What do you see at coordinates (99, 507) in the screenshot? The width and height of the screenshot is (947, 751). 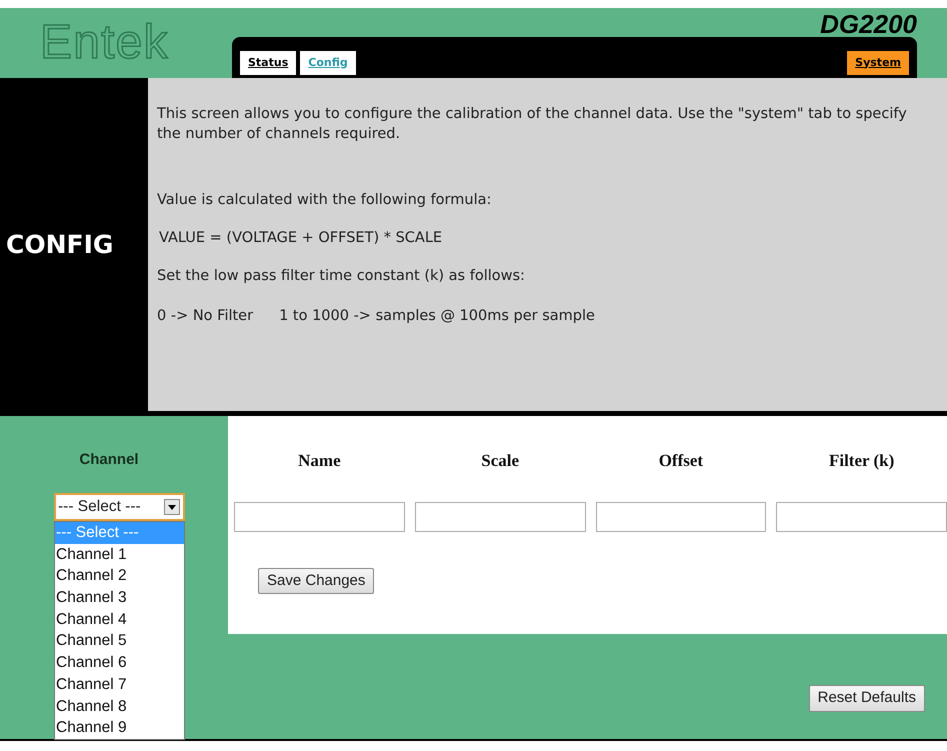 I see `dropdown-value: --- Select ---` at bounding box center [99, 507].